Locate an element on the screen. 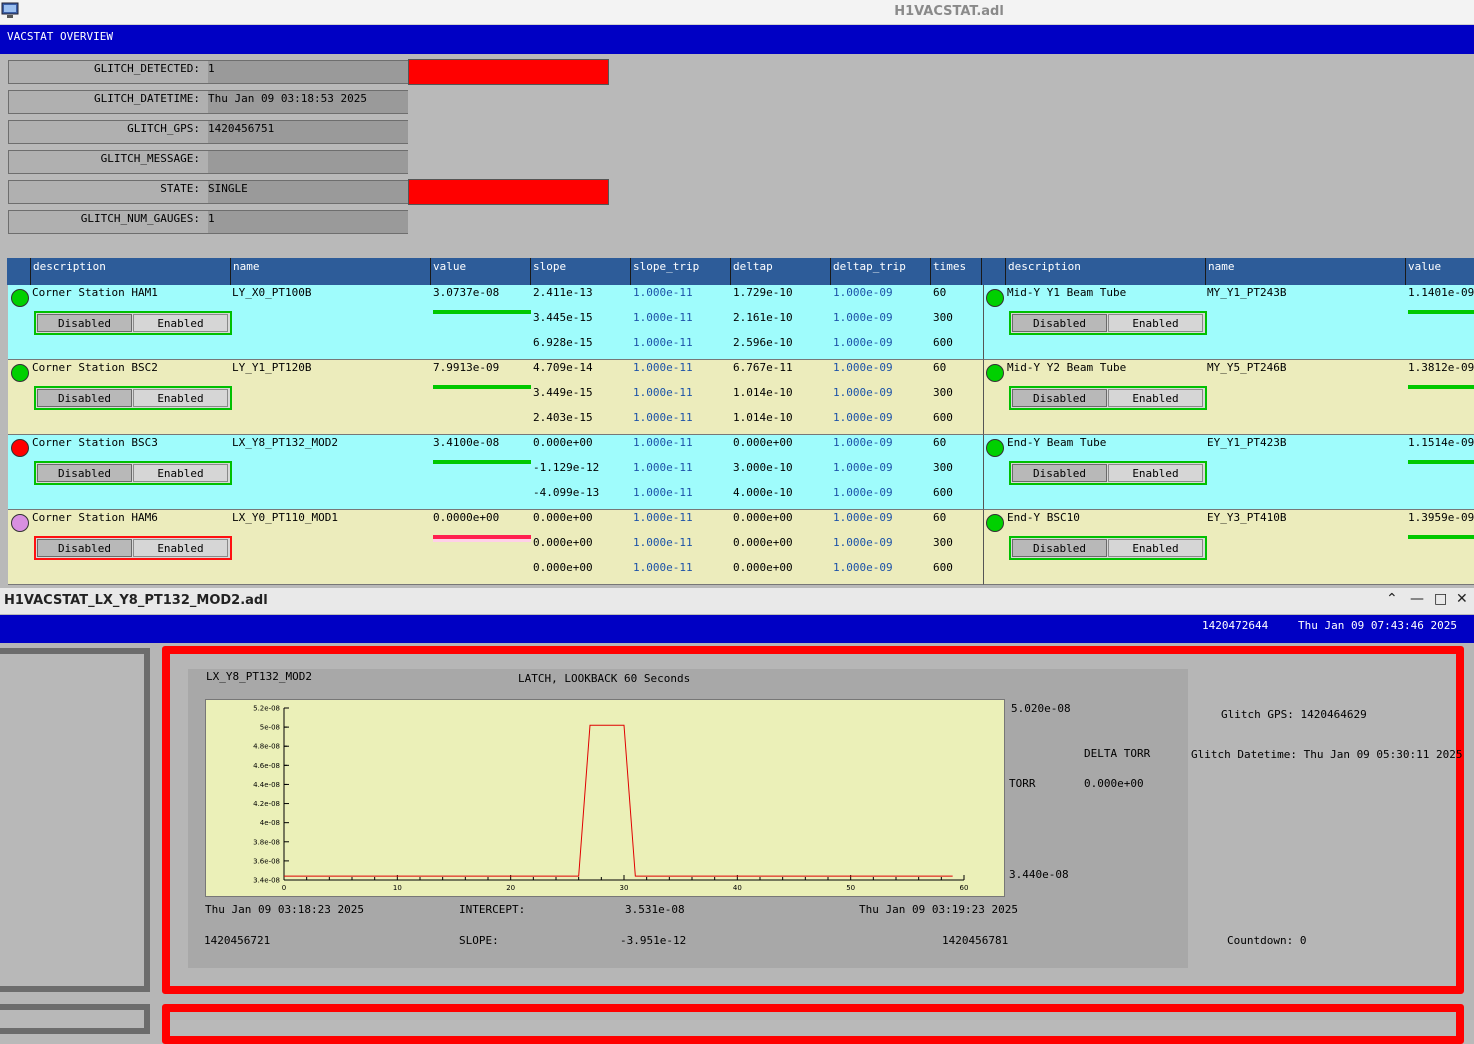 The height and width of the screenshot is (1044, 1474). slope-cell: -4.099e-13 is located at coordinates (566, 492).